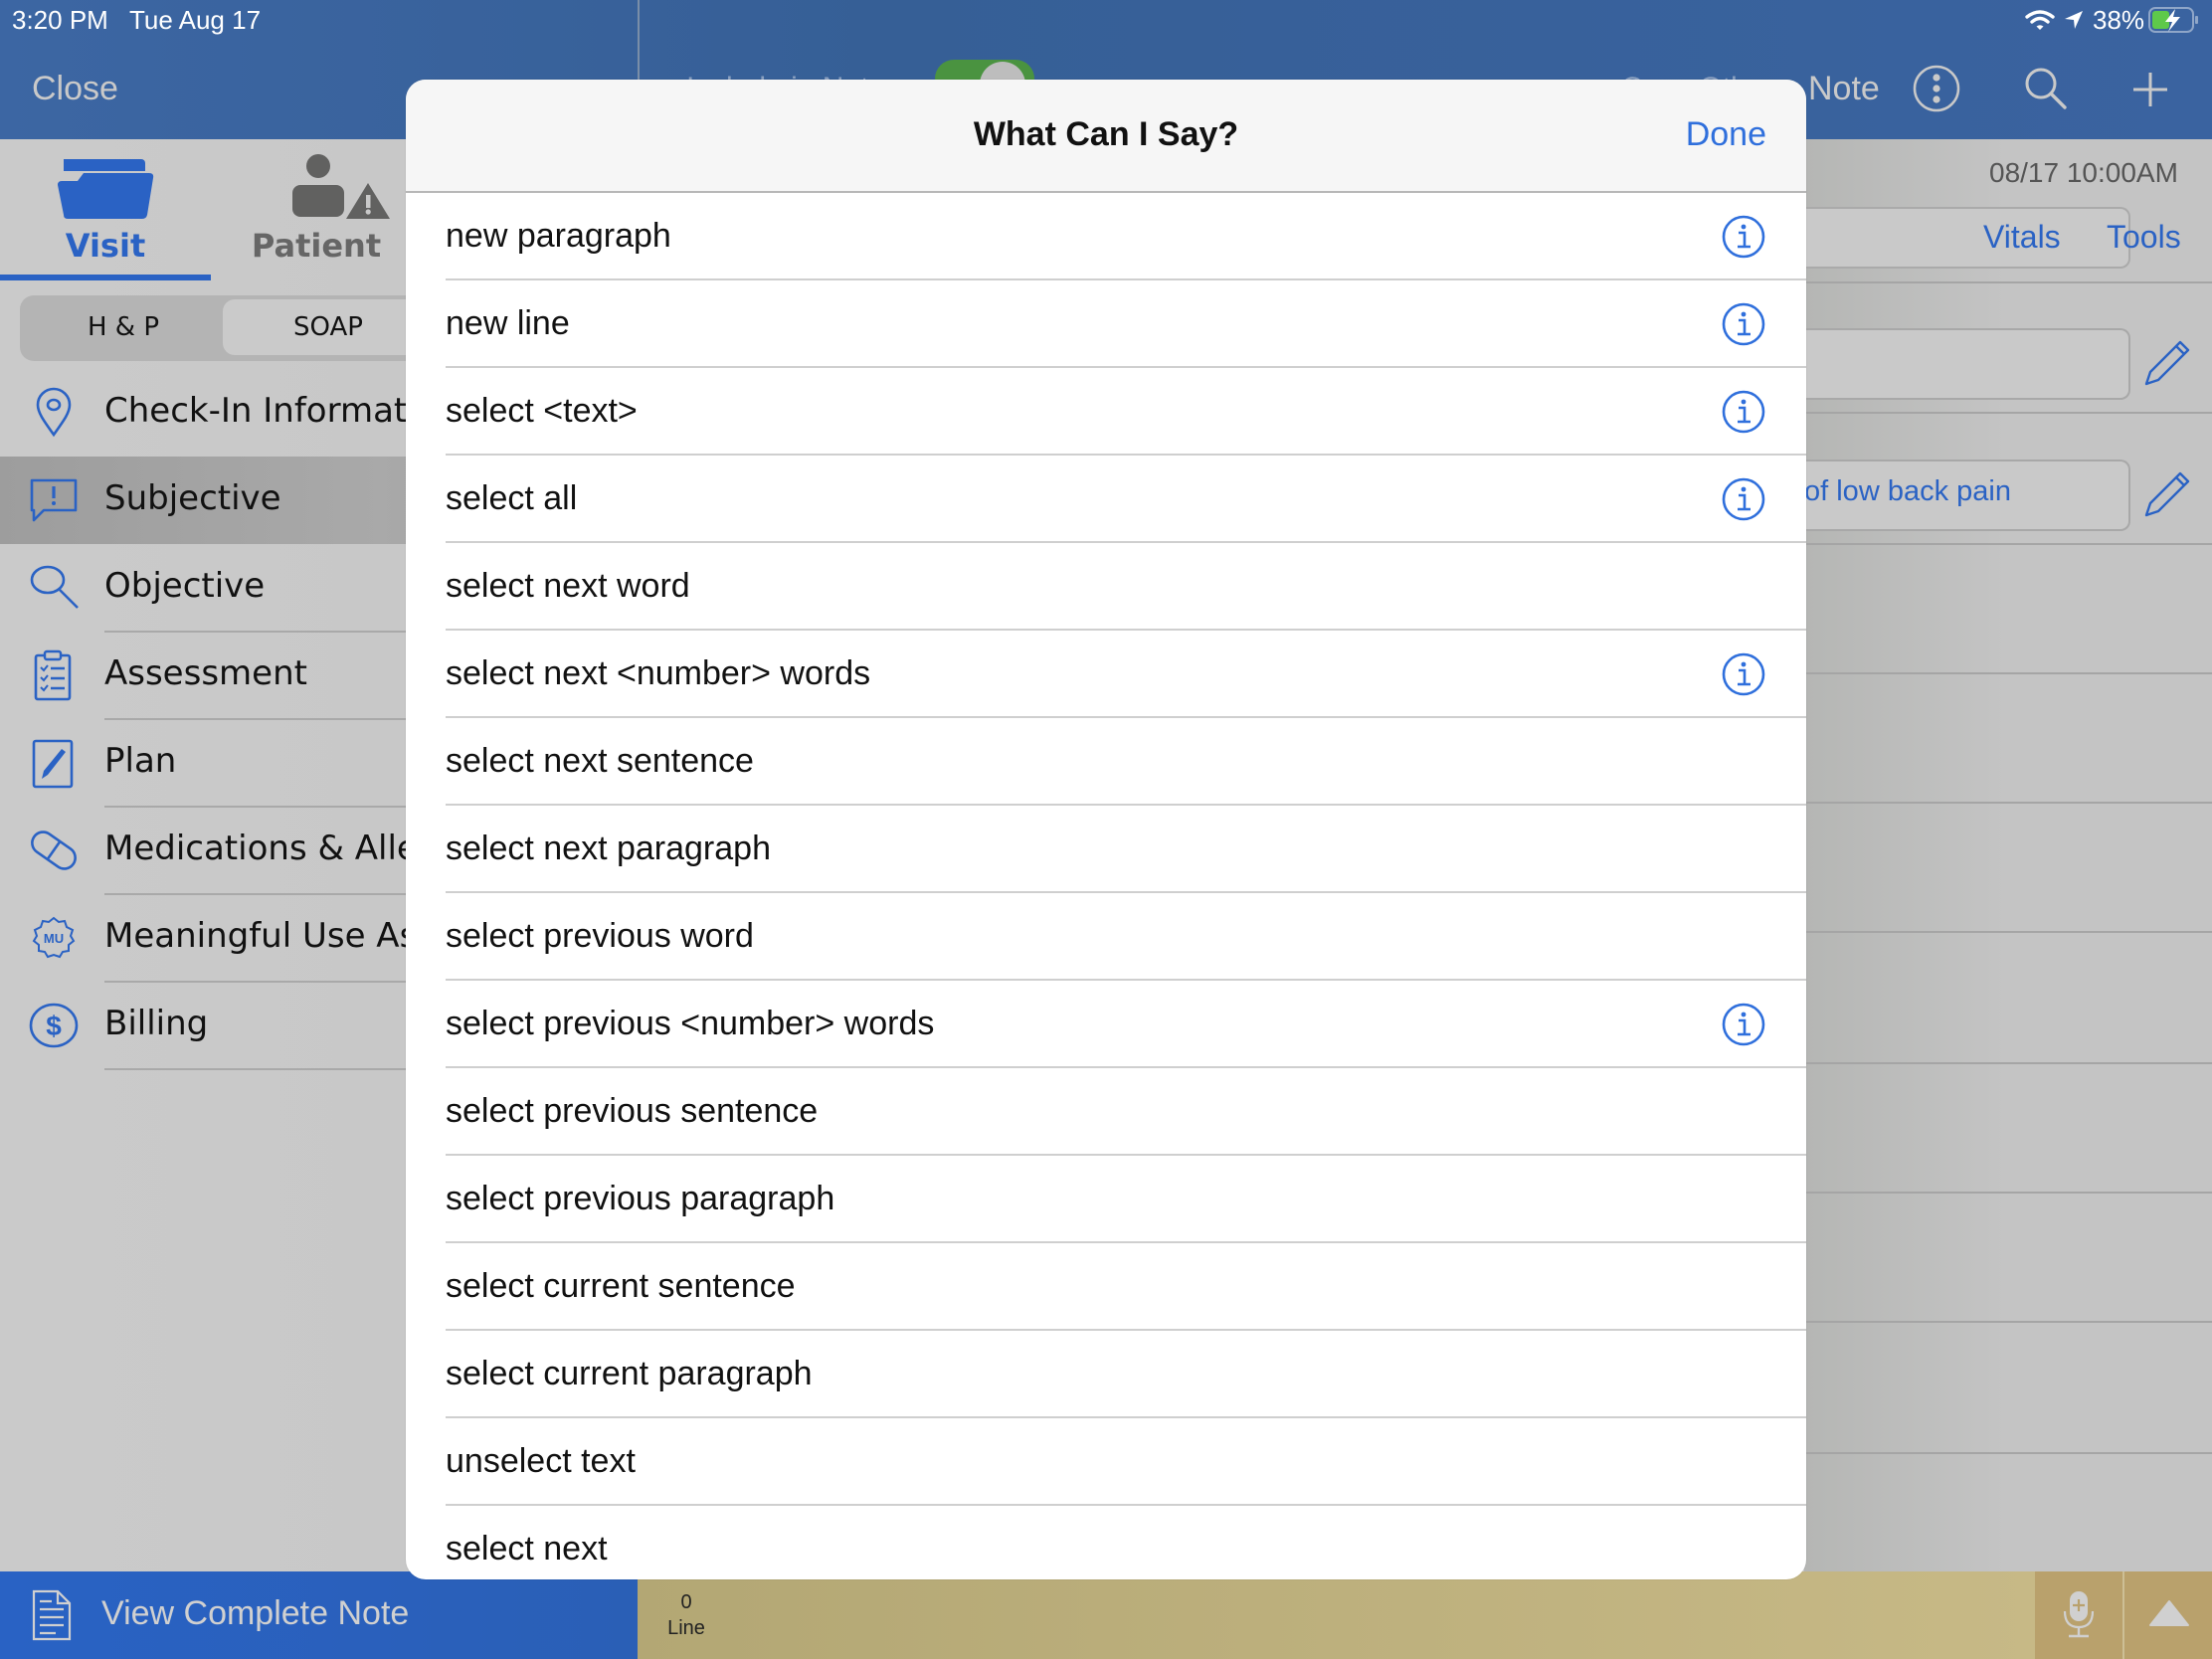 This screenshot has height=1659, width=2212. What do you see at coordinates (255, 1613) in the screenshot?
I see `view-complete-note-label: View Complete Note` at bounding box center [255, 1613].